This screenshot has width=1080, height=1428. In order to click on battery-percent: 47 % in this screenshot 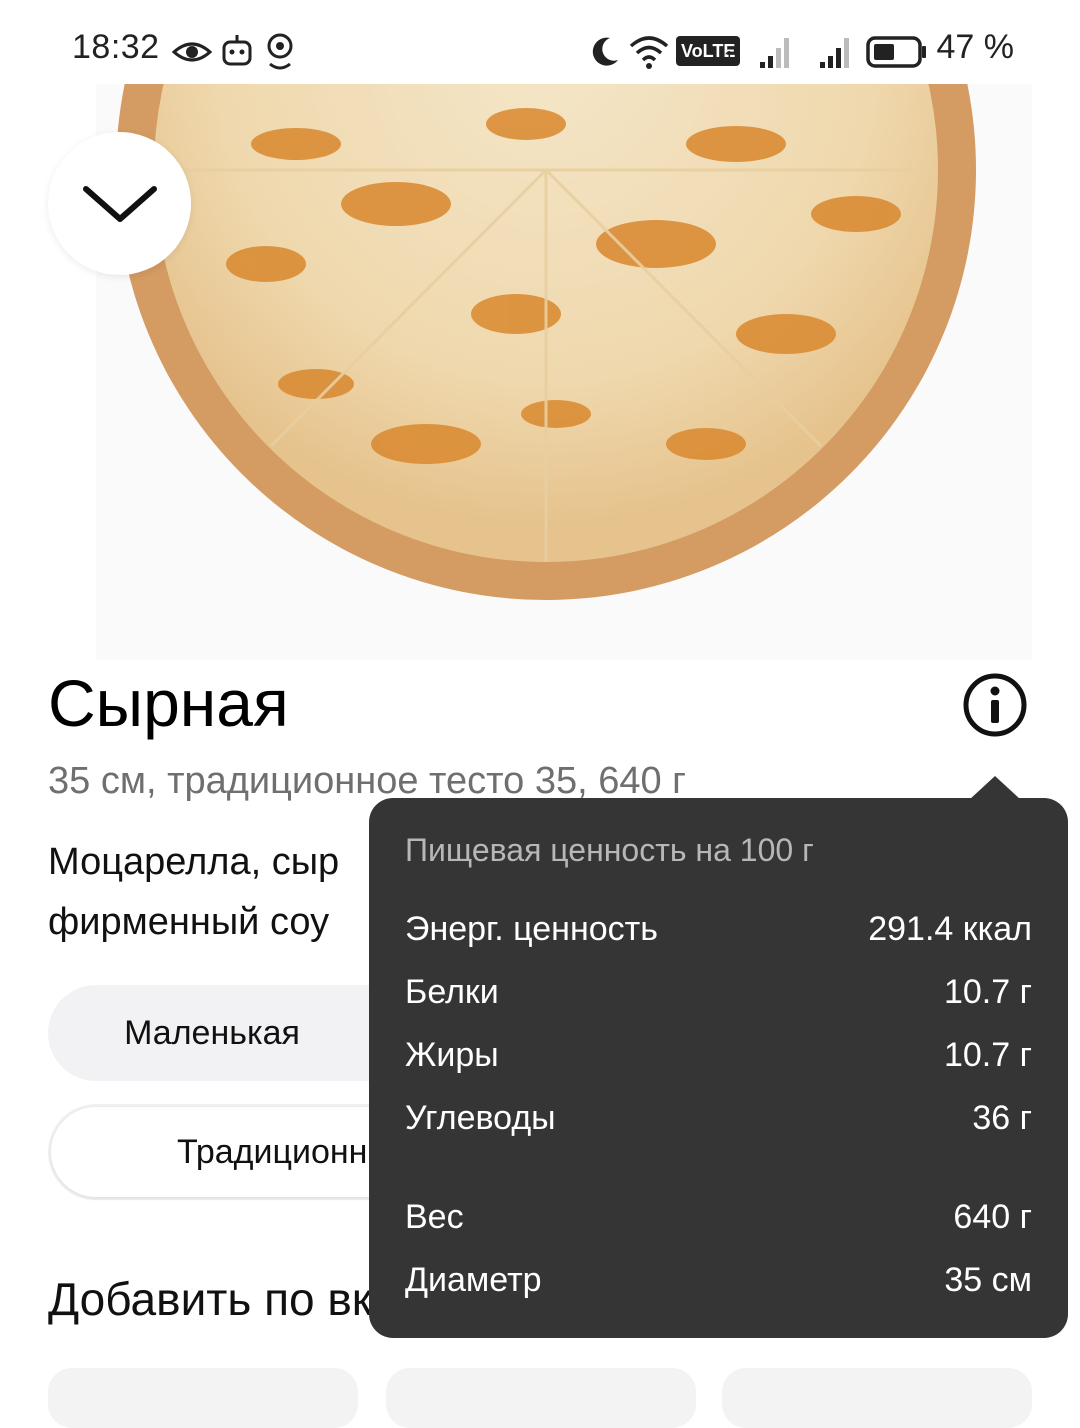, I will do `click(975, 47)`.